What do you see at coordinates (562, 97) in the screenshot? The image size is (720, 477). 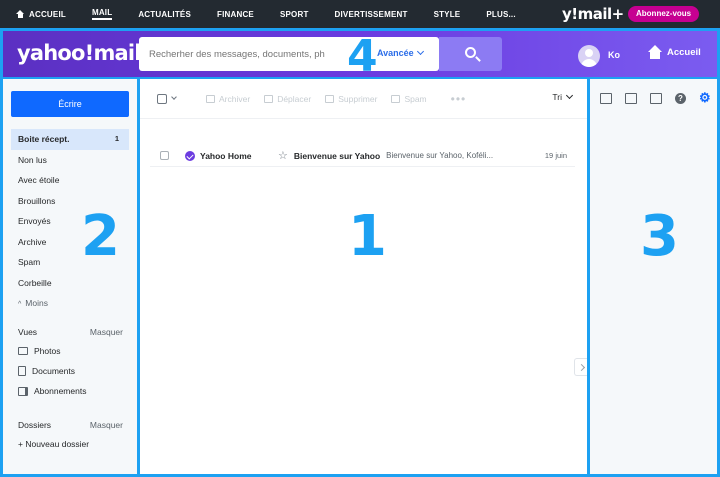 I see `sort-dropdown: Tri` at bounding box center [562, 97].